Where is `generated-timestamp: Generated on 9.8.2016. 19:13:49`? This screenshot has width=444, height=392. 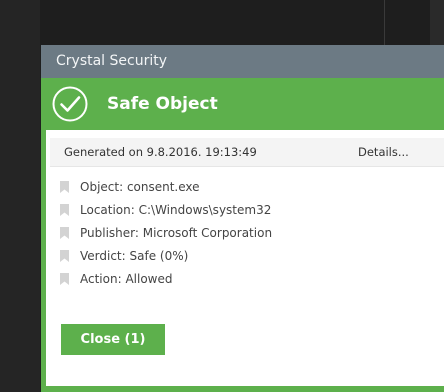 generated-timestamp: Generated on 9.8.2016. 19:13:49 is located at coordinates (160, 152).